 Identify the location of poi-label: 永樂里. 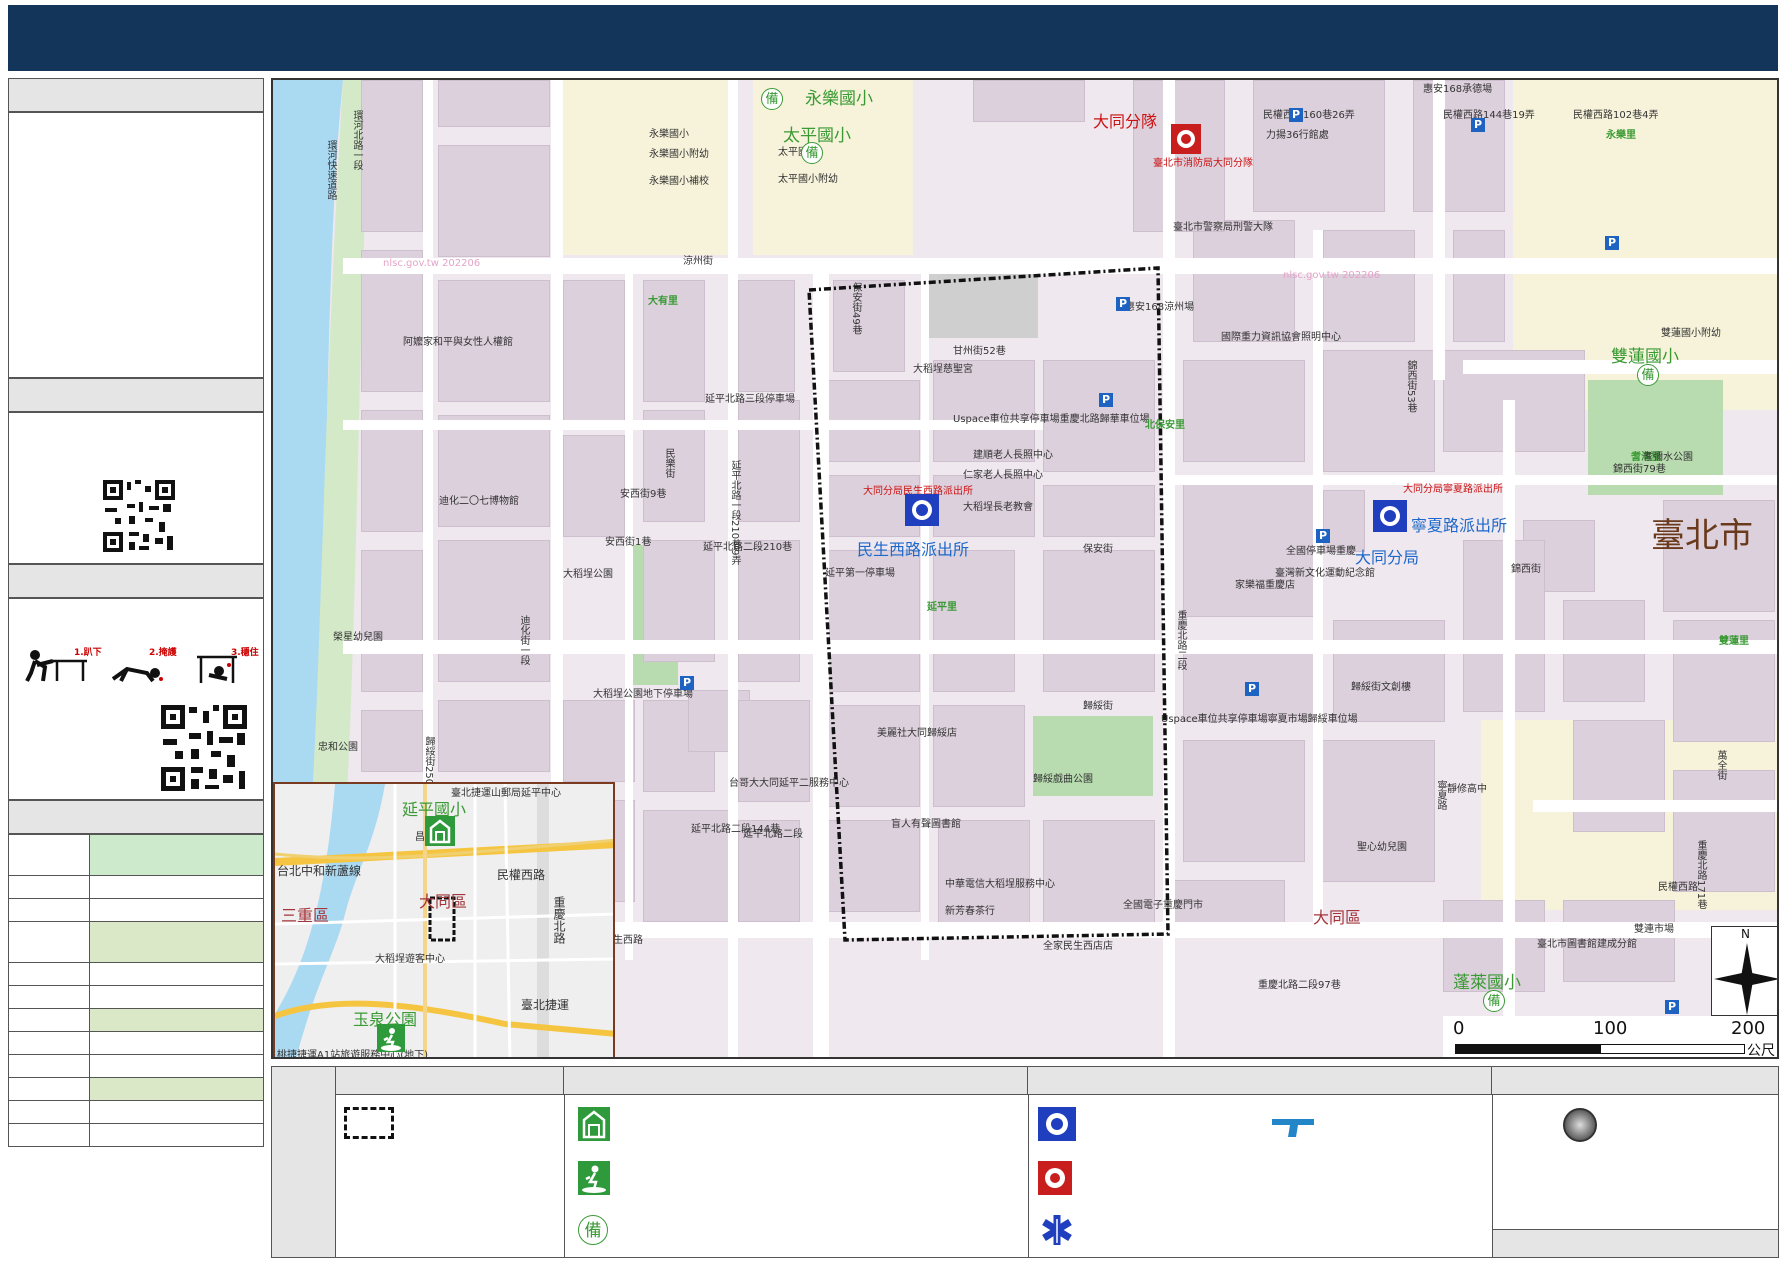
(1621, 133).